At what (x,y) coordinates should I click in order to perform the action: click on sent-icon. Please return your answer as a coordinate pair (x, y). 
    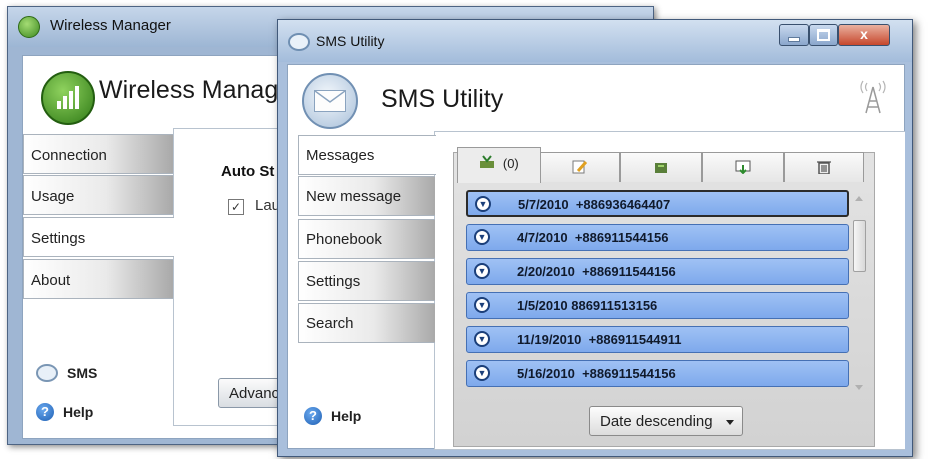
    Looking at the image, I should click on (661, 168).